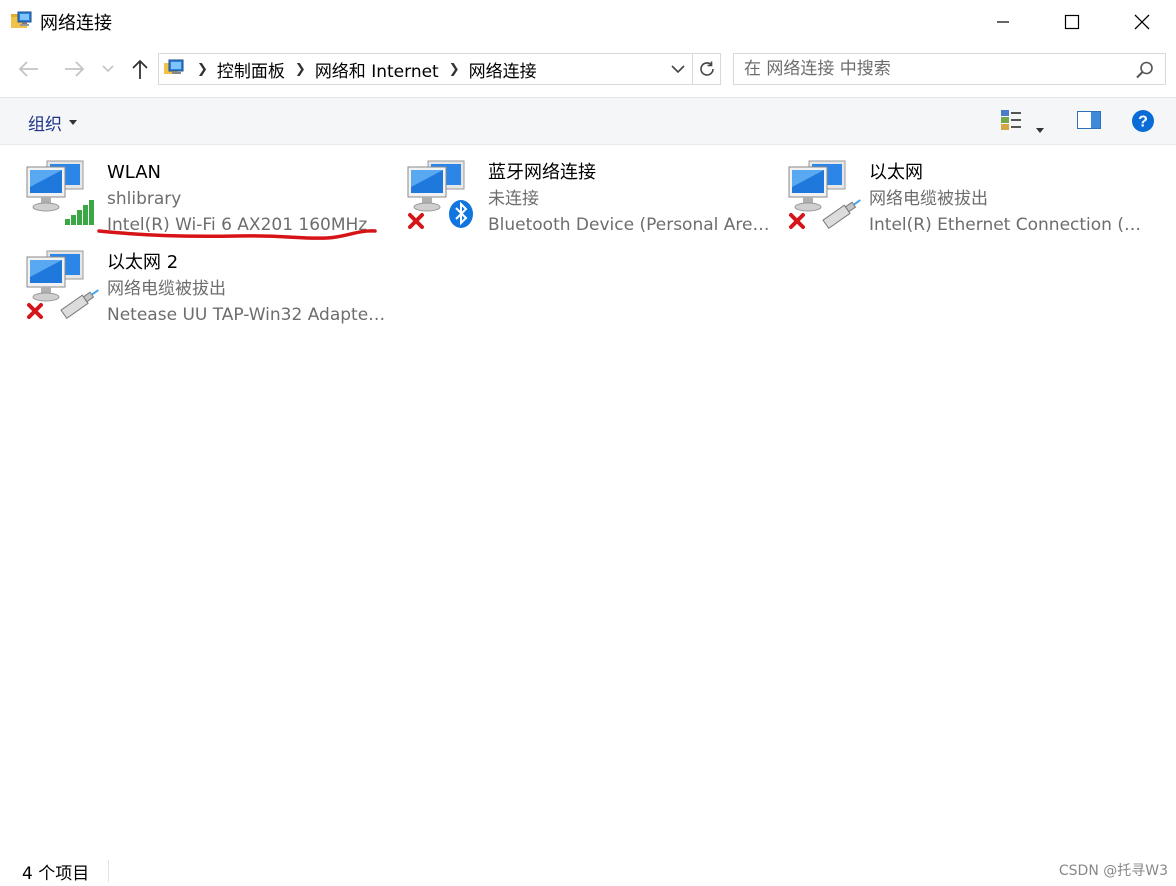  I want to click on connection-device: Netease UU TAP-Win32 Adapter V9.21, so click(248, 315).